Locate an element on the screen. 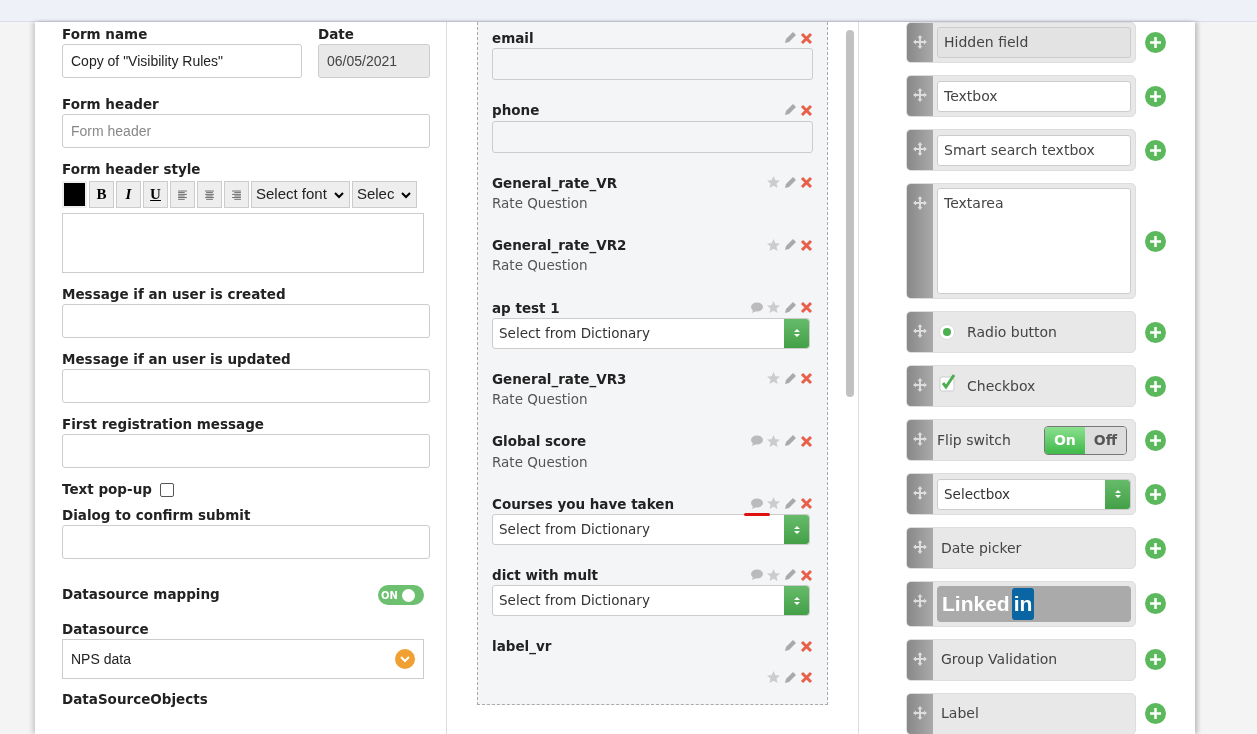  flip-switch: On Off is located at coordinates (1085, 440).